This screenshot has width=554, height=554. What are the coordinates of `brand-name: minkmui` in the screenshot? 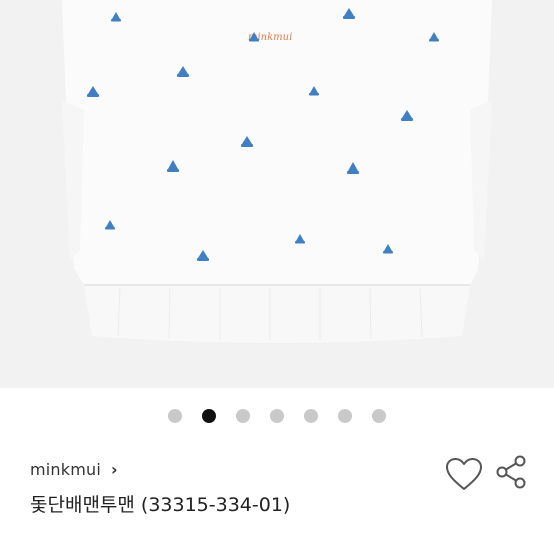 It's located at (66, 469).